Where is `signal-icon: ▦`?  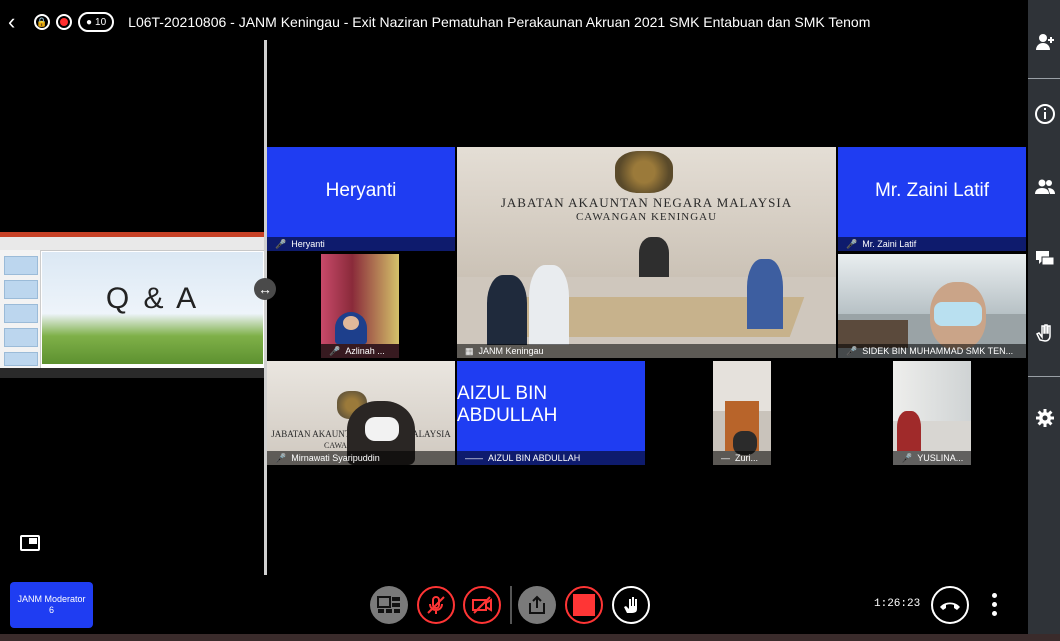 signal-icon: ▦ is located at coordinates (469, 351).